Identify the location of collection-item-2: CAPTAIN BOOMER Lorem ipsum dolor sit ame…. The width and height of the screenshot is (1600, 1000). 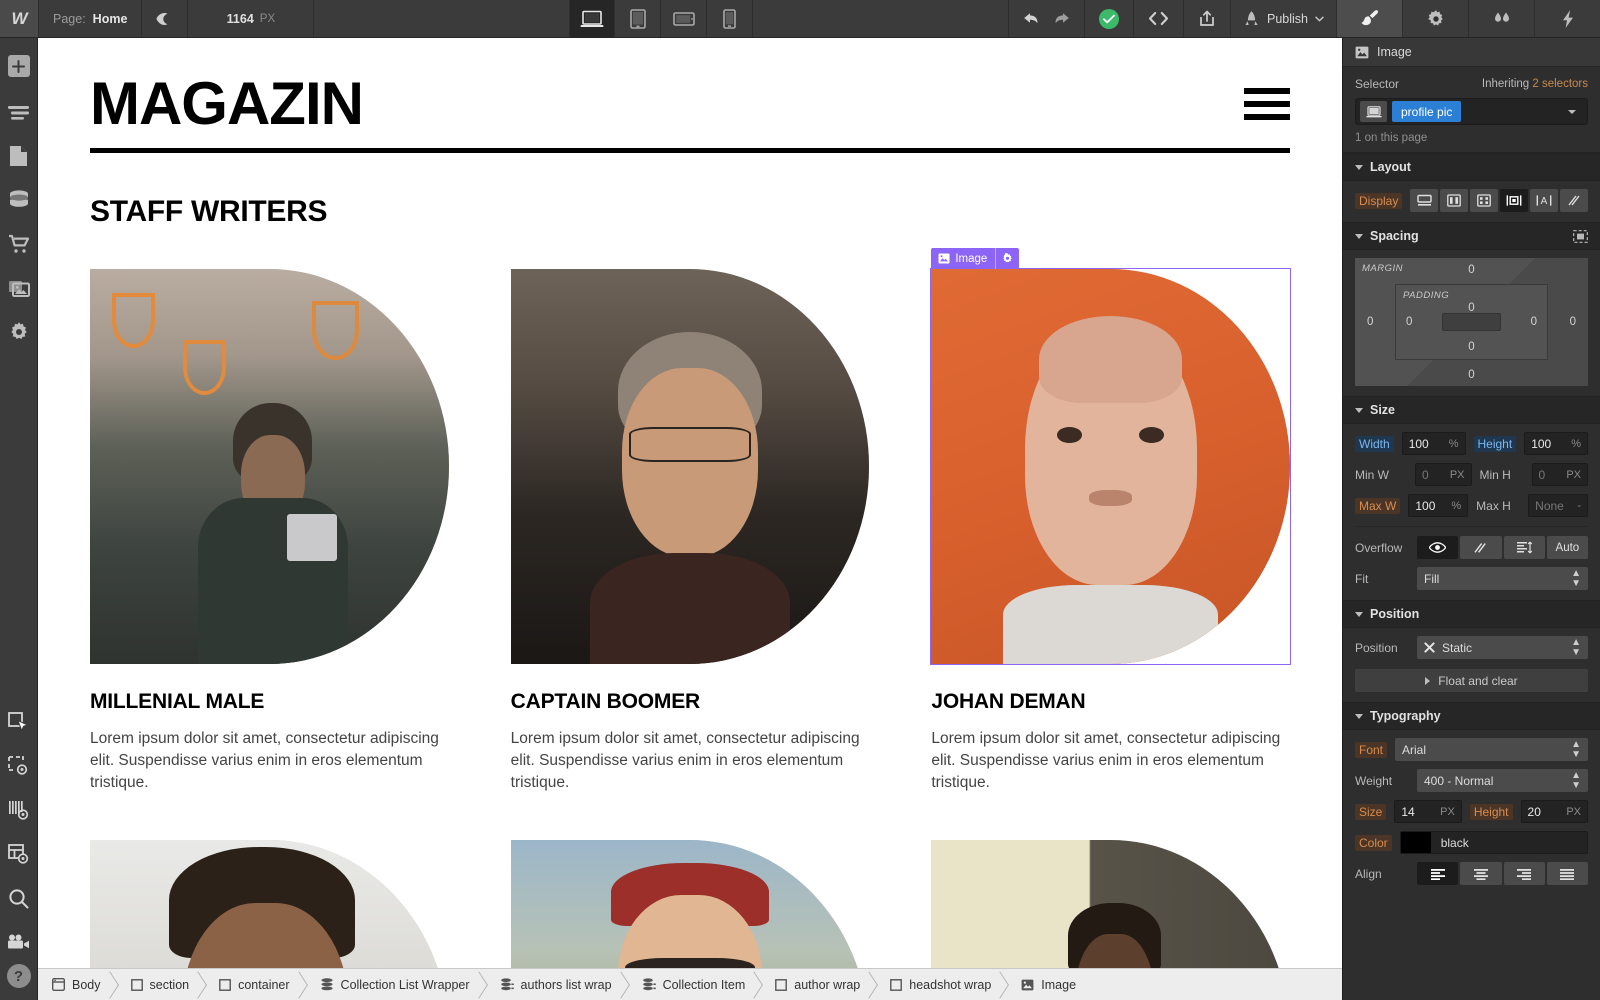
(690, 531).